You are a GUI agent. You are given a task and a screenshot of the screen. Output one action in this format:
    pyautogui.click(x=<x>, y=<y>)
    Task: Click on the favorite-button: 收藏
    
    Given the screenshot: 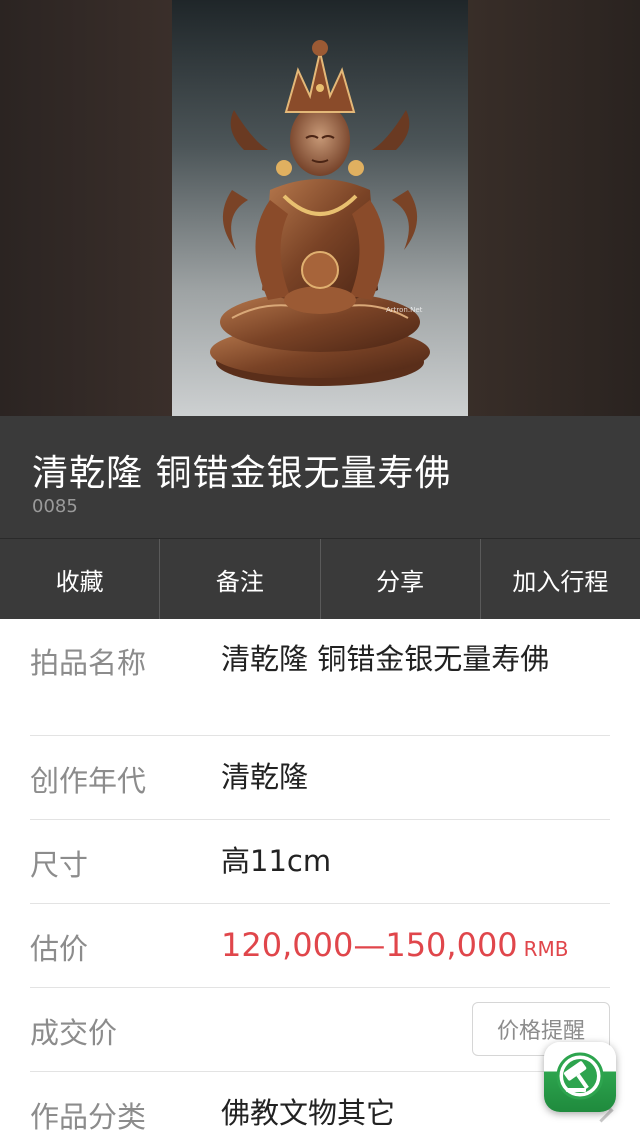 What is the action you would take?
    pyautogui.click(x=79, y=579)
    